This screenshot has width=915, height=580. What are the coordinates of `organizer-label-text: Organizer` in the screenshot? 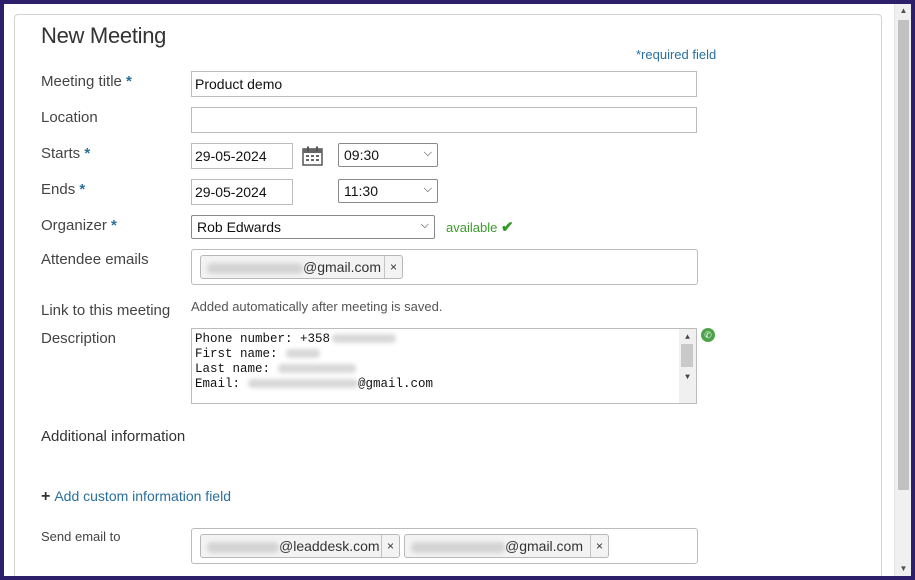 It's located at (74, 225).